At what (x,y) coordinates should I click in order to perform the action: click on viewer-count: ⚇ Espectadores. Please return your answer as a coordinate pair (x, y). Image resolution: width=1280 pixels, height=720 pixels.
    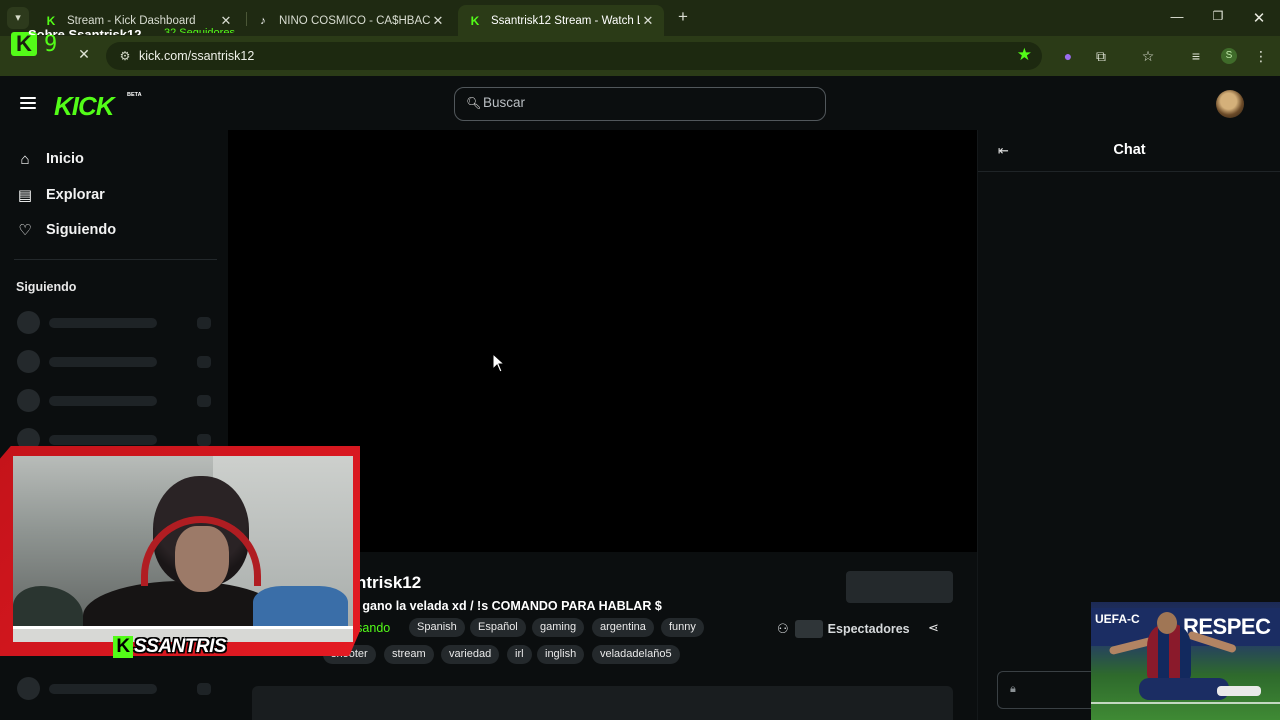
    Looking at the image, I should click on (843, 629).